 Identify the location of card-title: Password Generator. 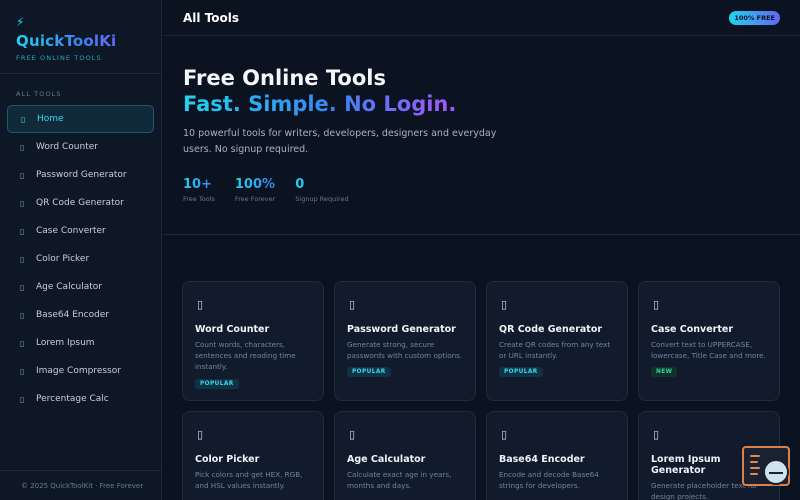
(401, 329).